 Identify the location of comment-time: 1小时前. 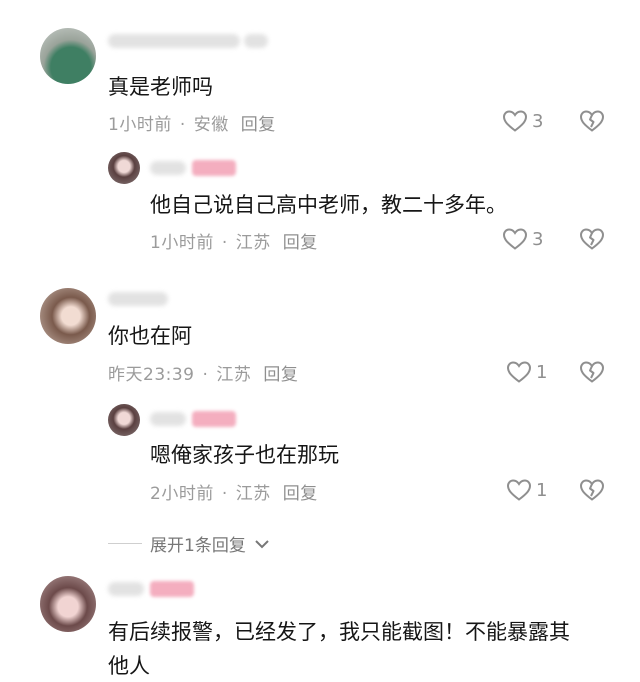
(140, 125).